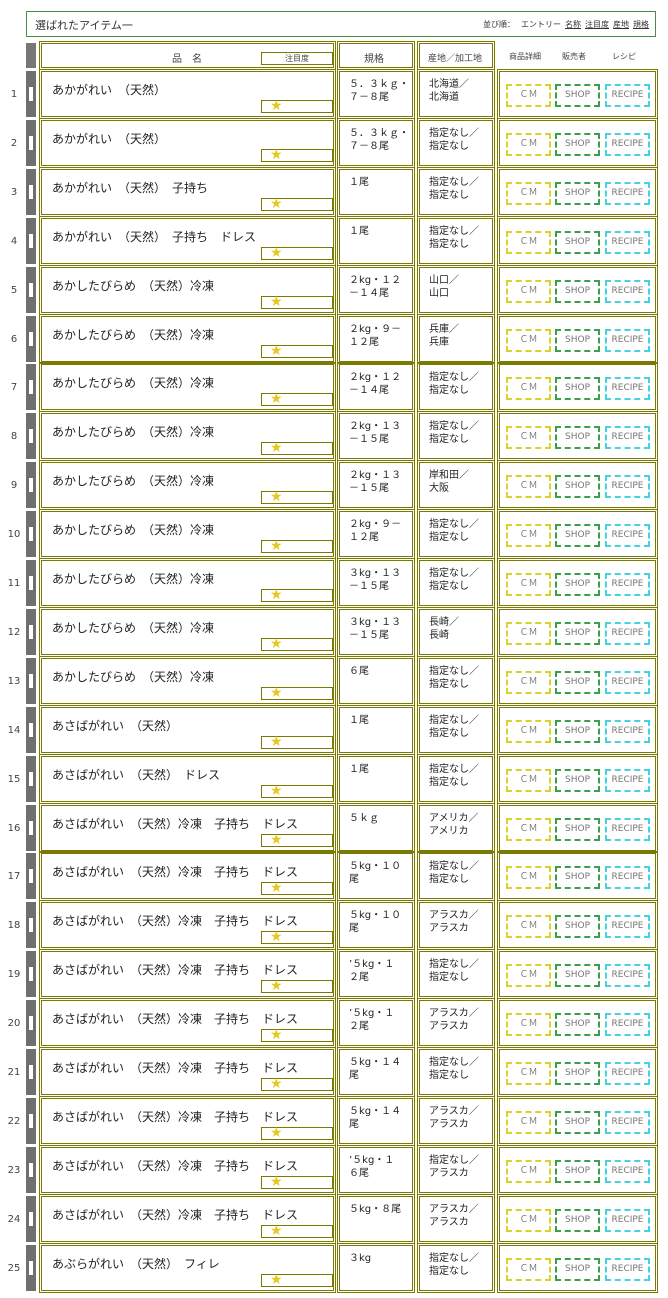  I want to click on sort-by-spec-link: 規格, so click(641, 24).